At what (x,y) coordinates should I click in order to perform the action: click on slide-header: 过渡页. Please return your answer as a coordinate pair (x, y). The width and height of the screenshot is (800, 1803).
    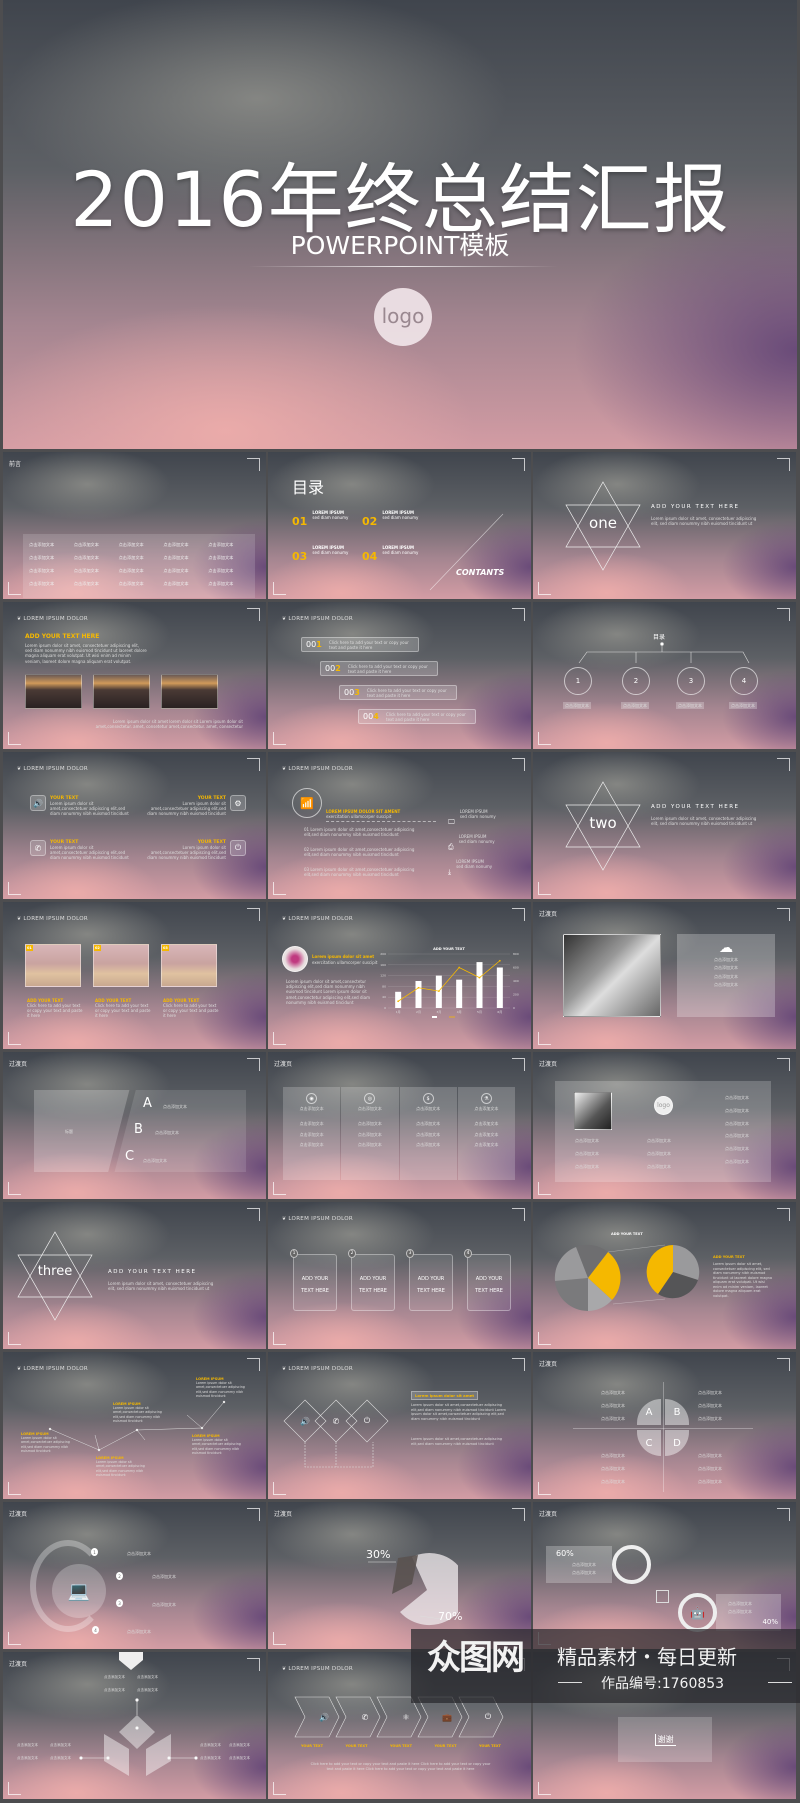
    Looking at the image, I should click on (18, 1514).